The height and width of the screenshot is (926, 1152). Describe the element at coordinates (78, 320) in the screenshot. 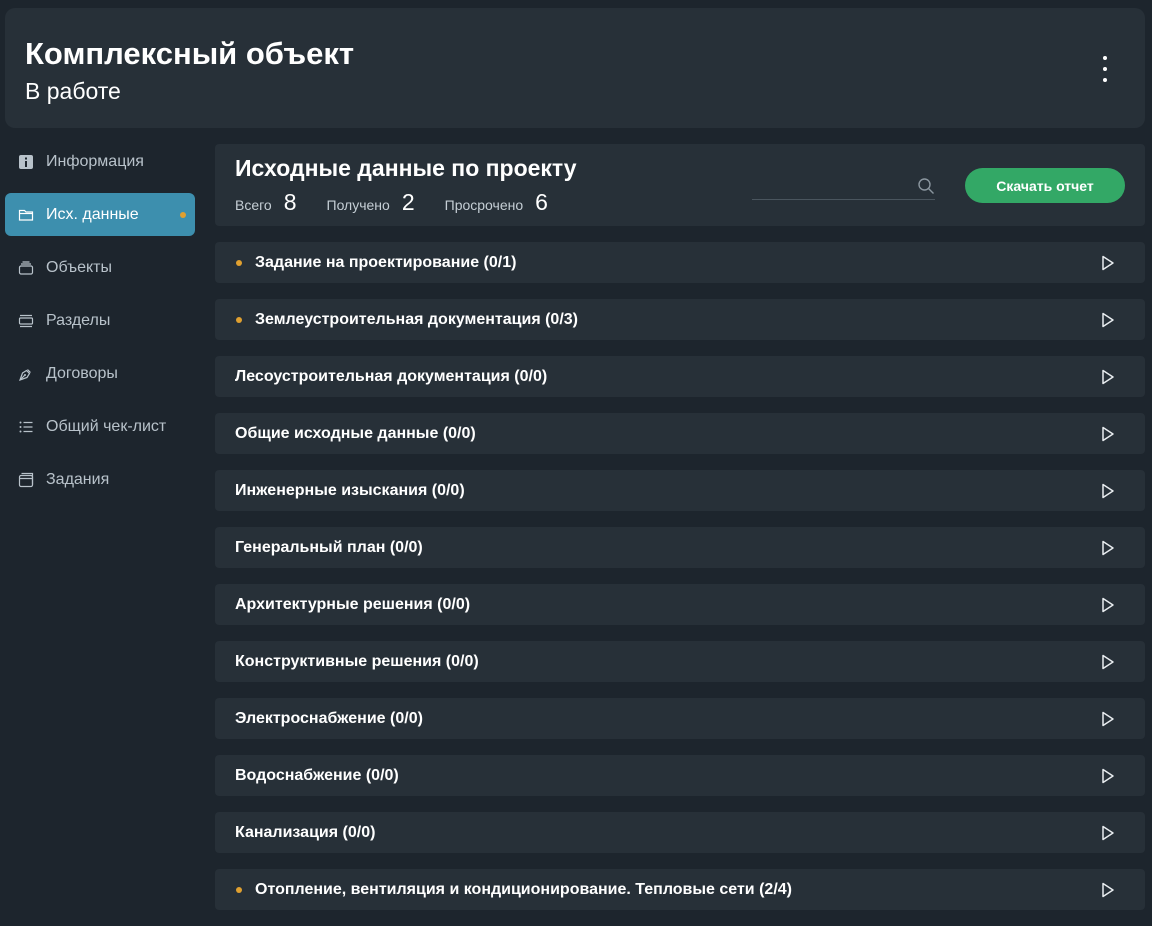

I see `sidebar-item-label: Разделы` at that location.